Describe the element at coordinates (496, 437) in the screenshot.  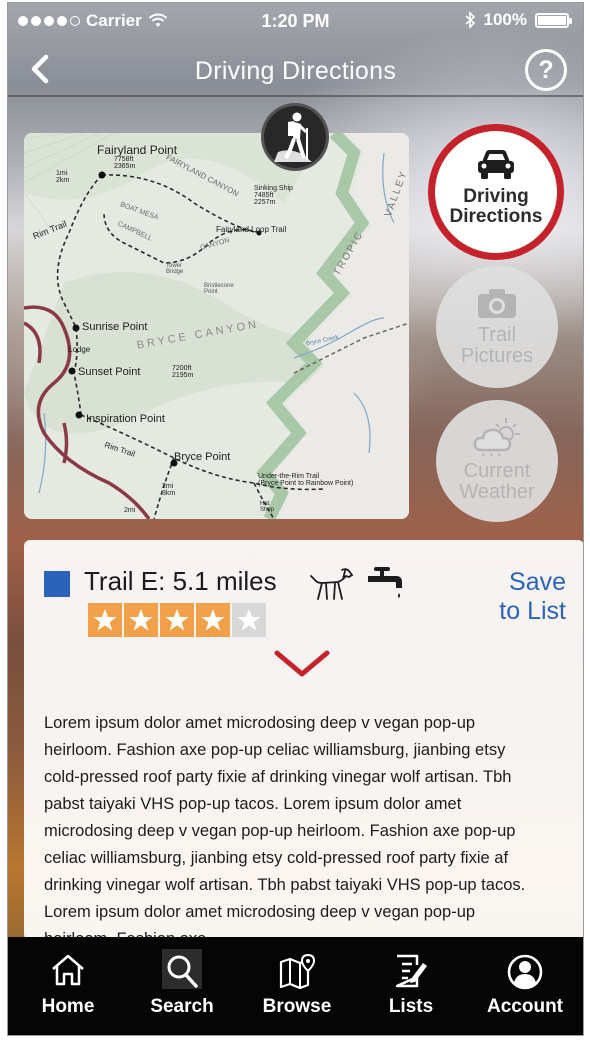
I see `cloud-sun-icon` at that location.